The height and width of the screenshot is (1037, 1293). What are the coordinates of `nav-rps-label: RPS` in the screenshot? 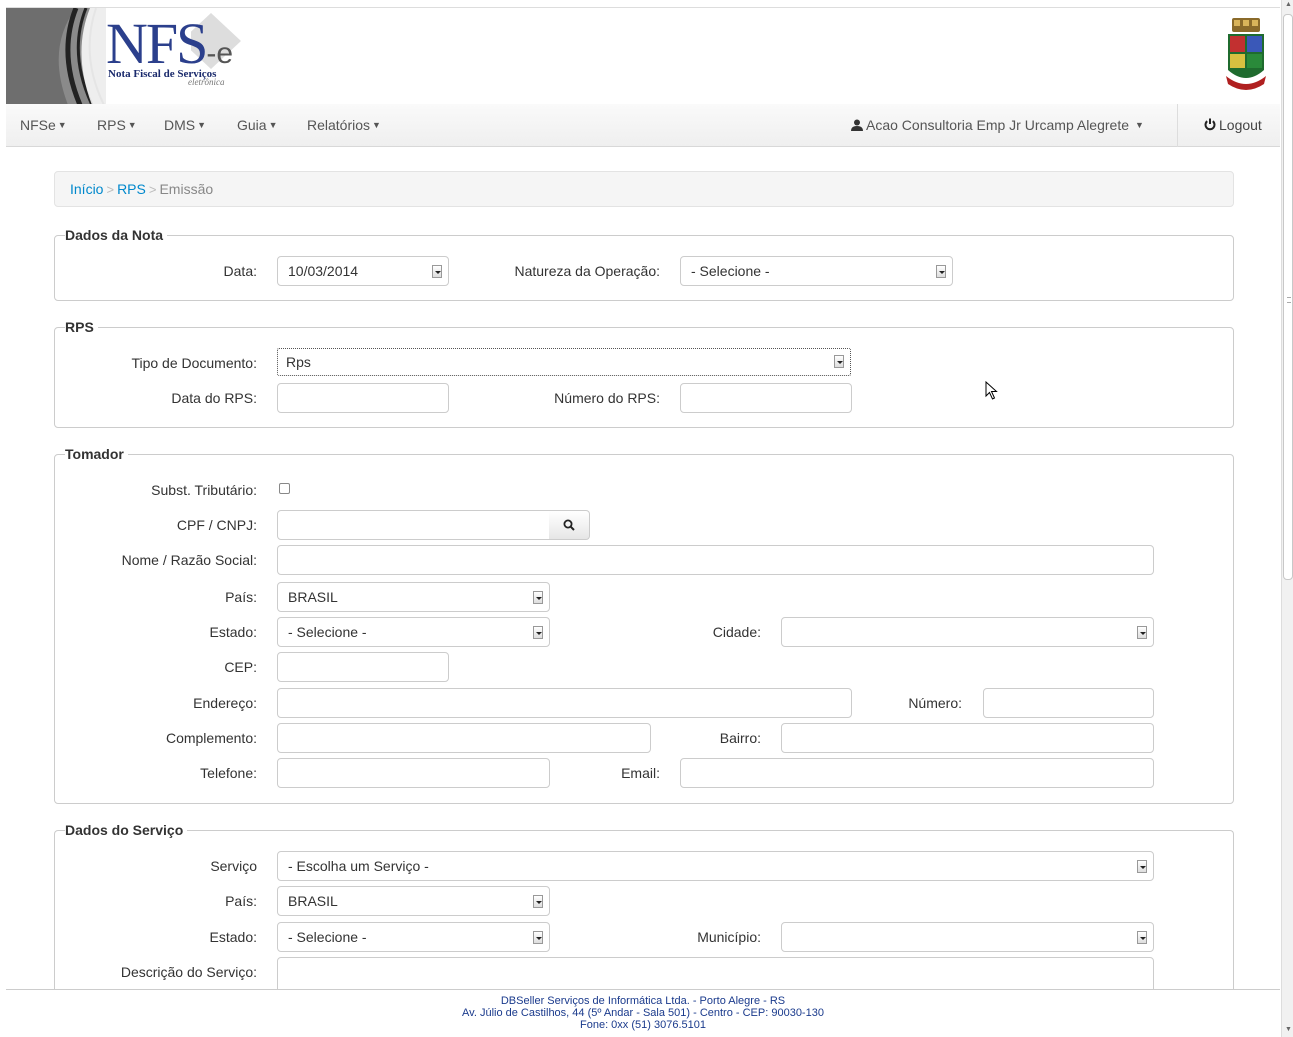 It's located at (111, 125).